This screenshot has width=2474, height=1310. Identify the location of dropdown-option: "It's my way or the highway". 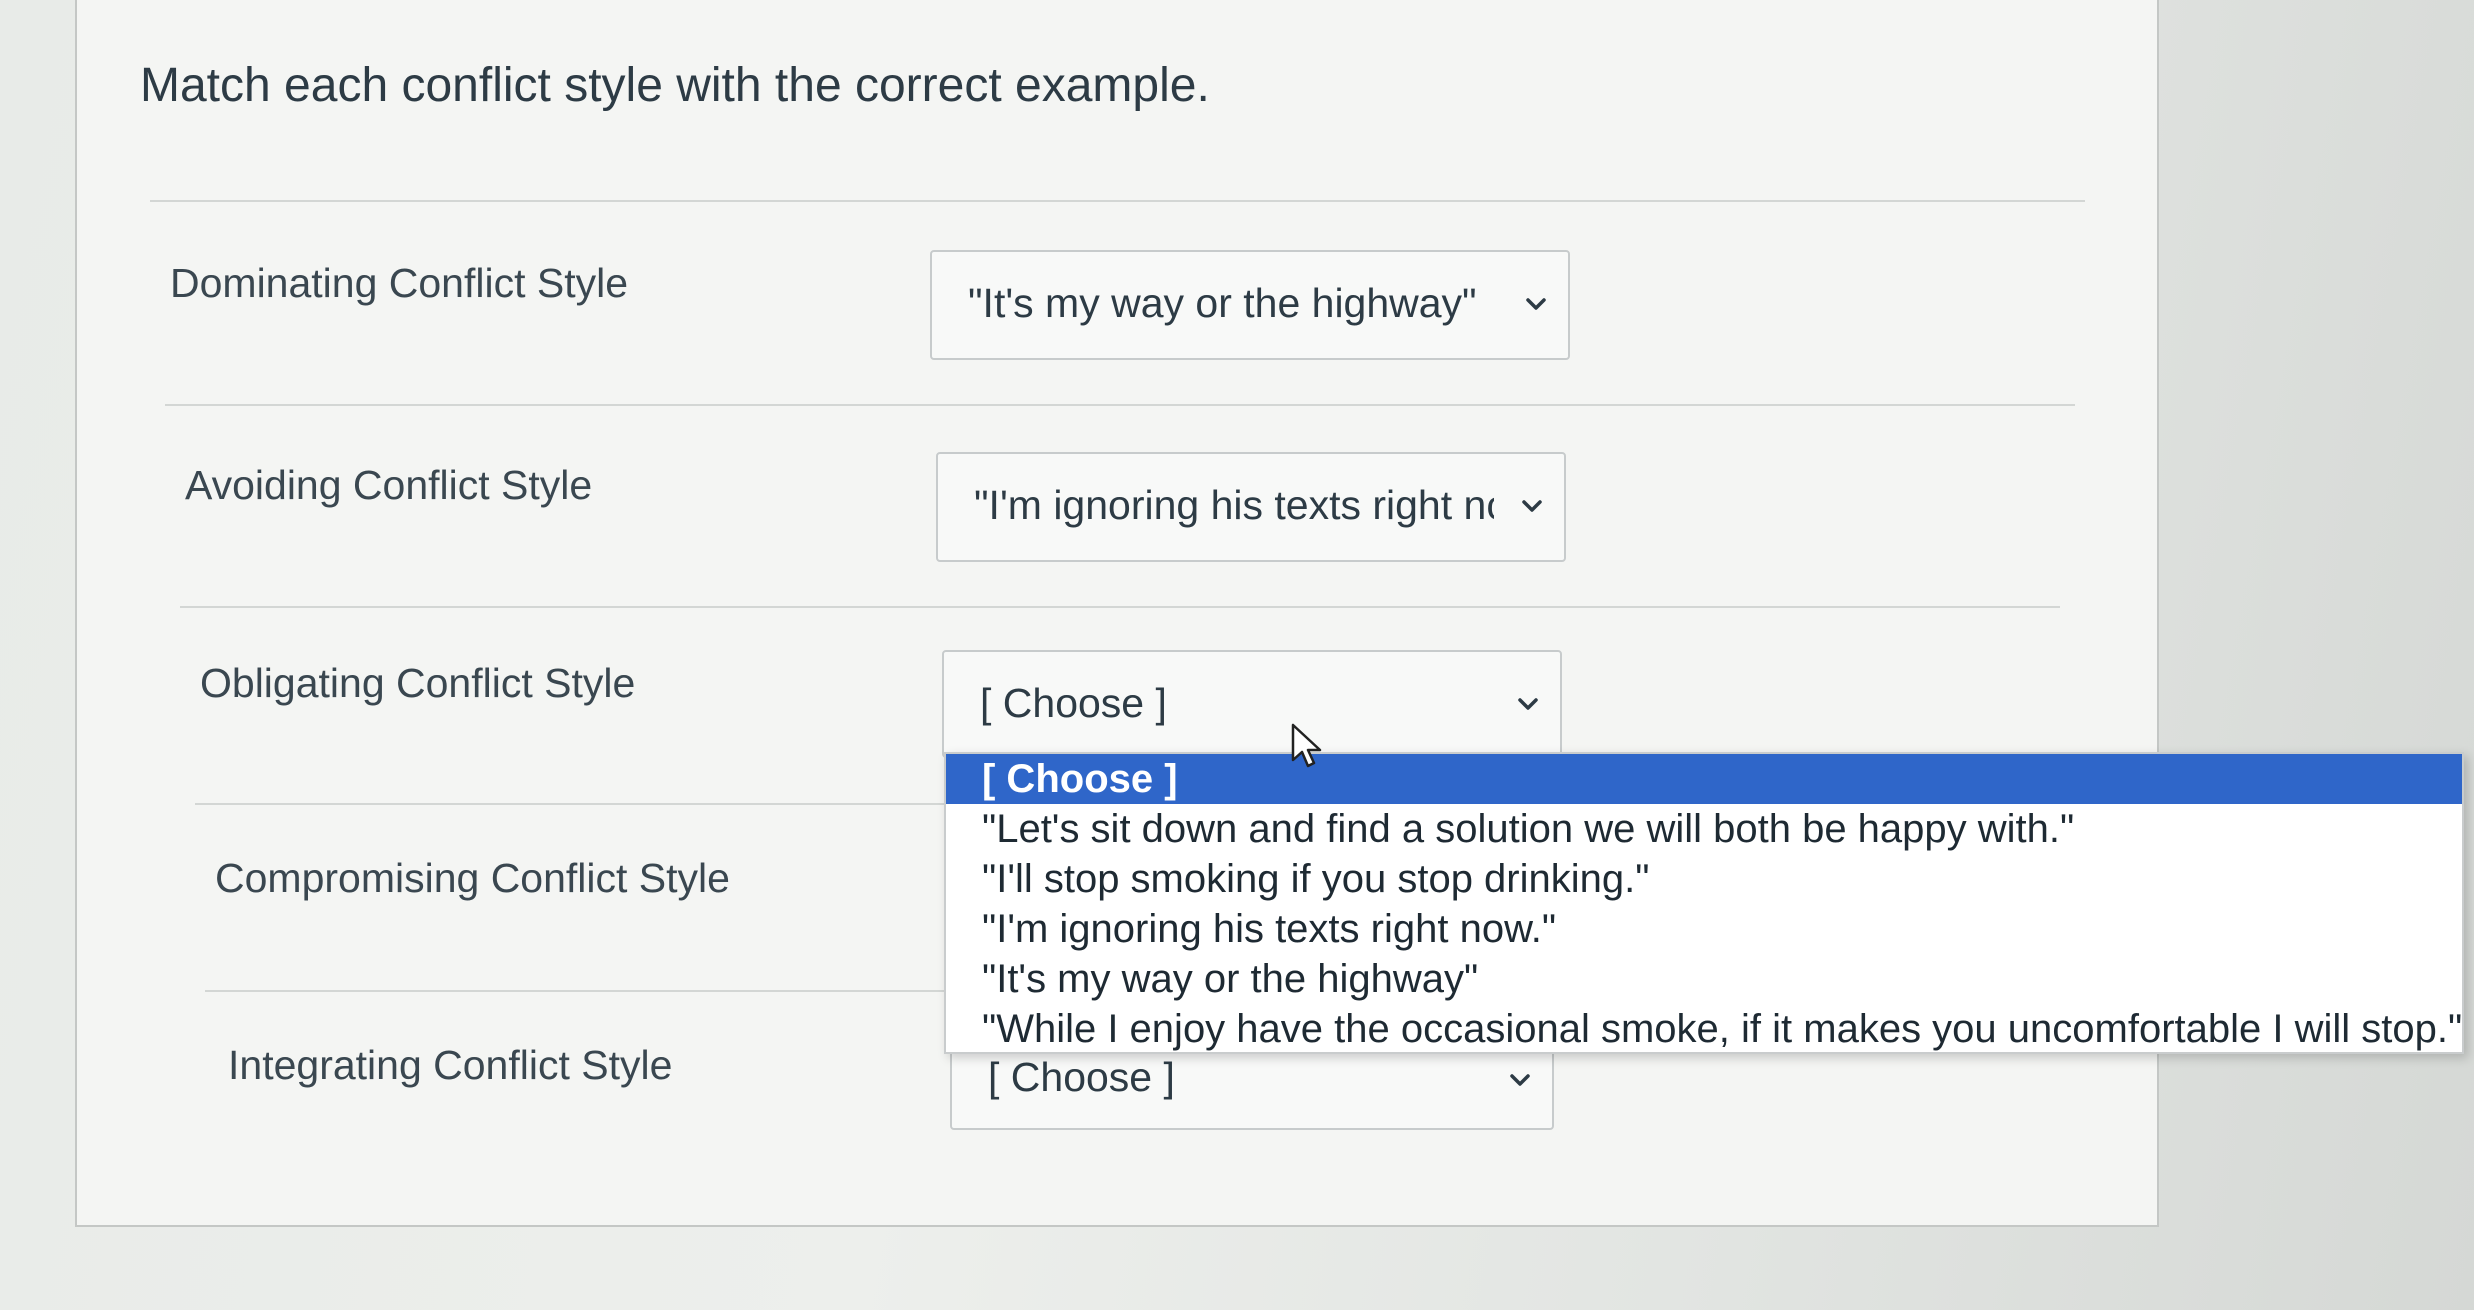
(1704, 979).